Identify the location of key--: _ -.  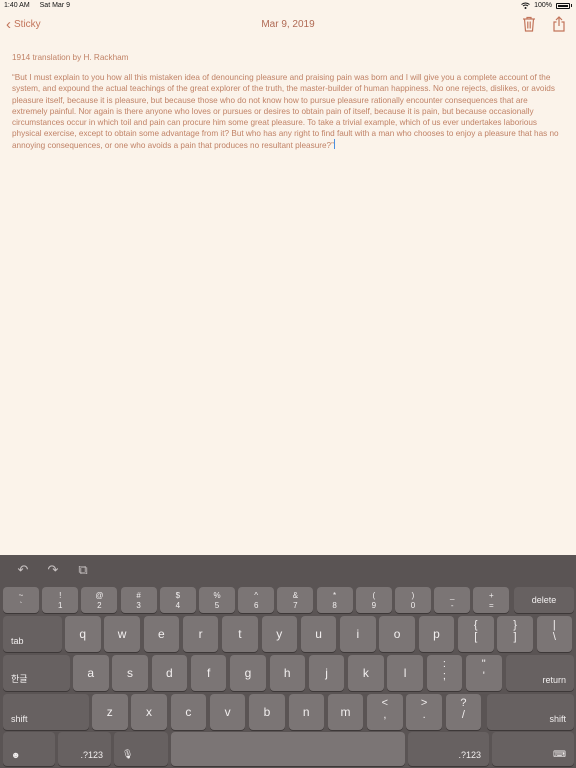
(452, 600).